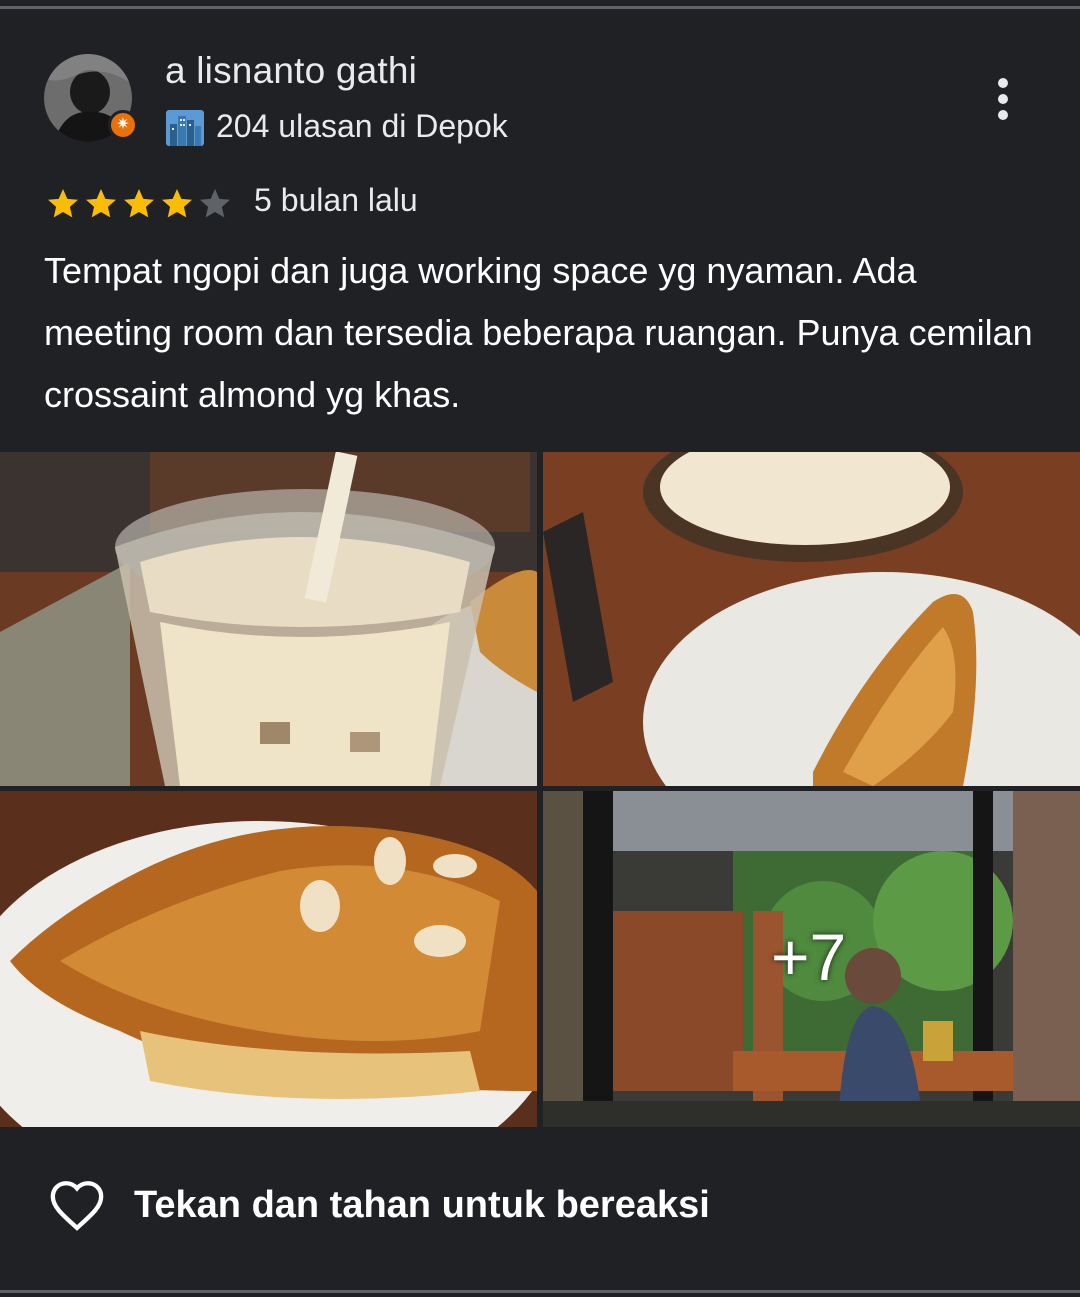  I want to click on react-button: Tekan dan tahan untuk bereaksi, so click(408, 1205).